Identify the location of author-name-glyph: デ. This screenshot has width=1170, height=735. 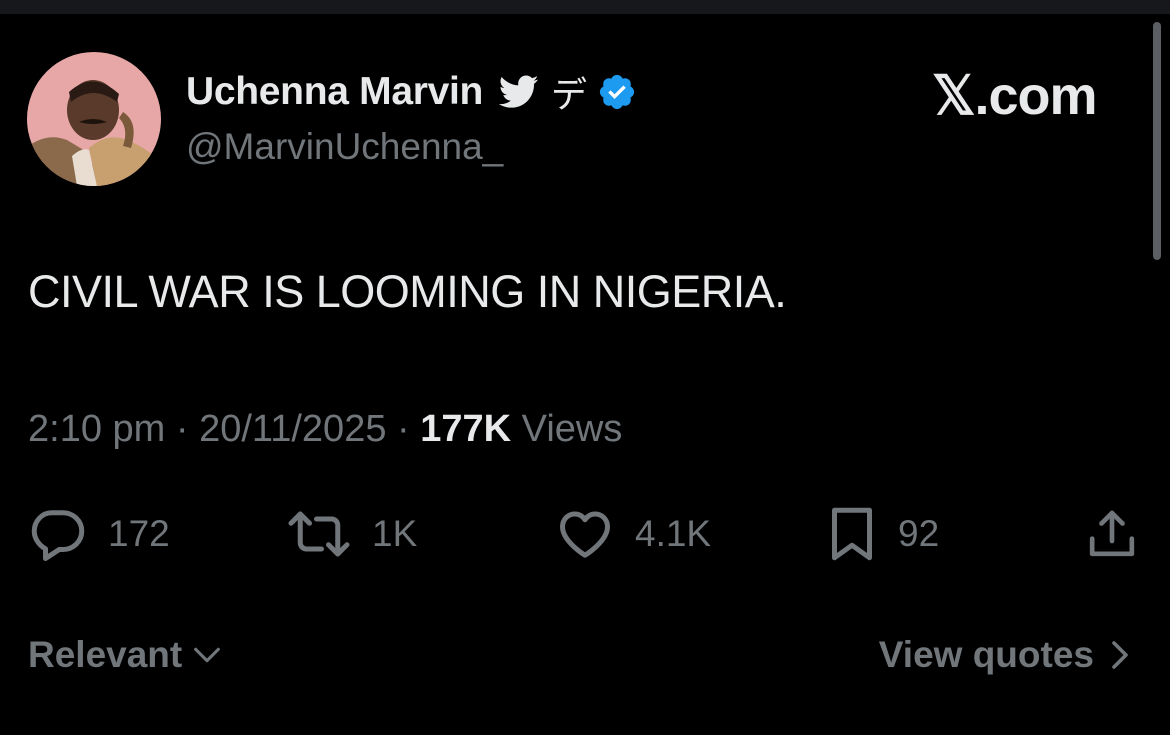
(569, 95).